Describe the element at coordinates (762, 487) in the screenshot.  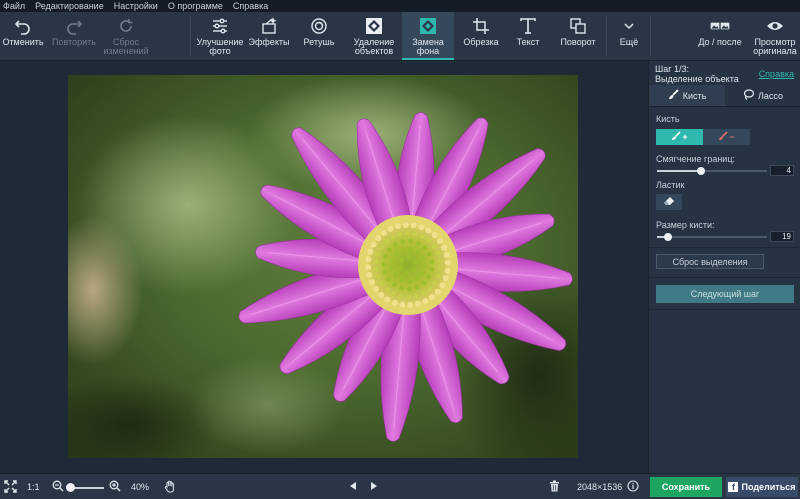
I see `share-button: f Поделиться` at that location.